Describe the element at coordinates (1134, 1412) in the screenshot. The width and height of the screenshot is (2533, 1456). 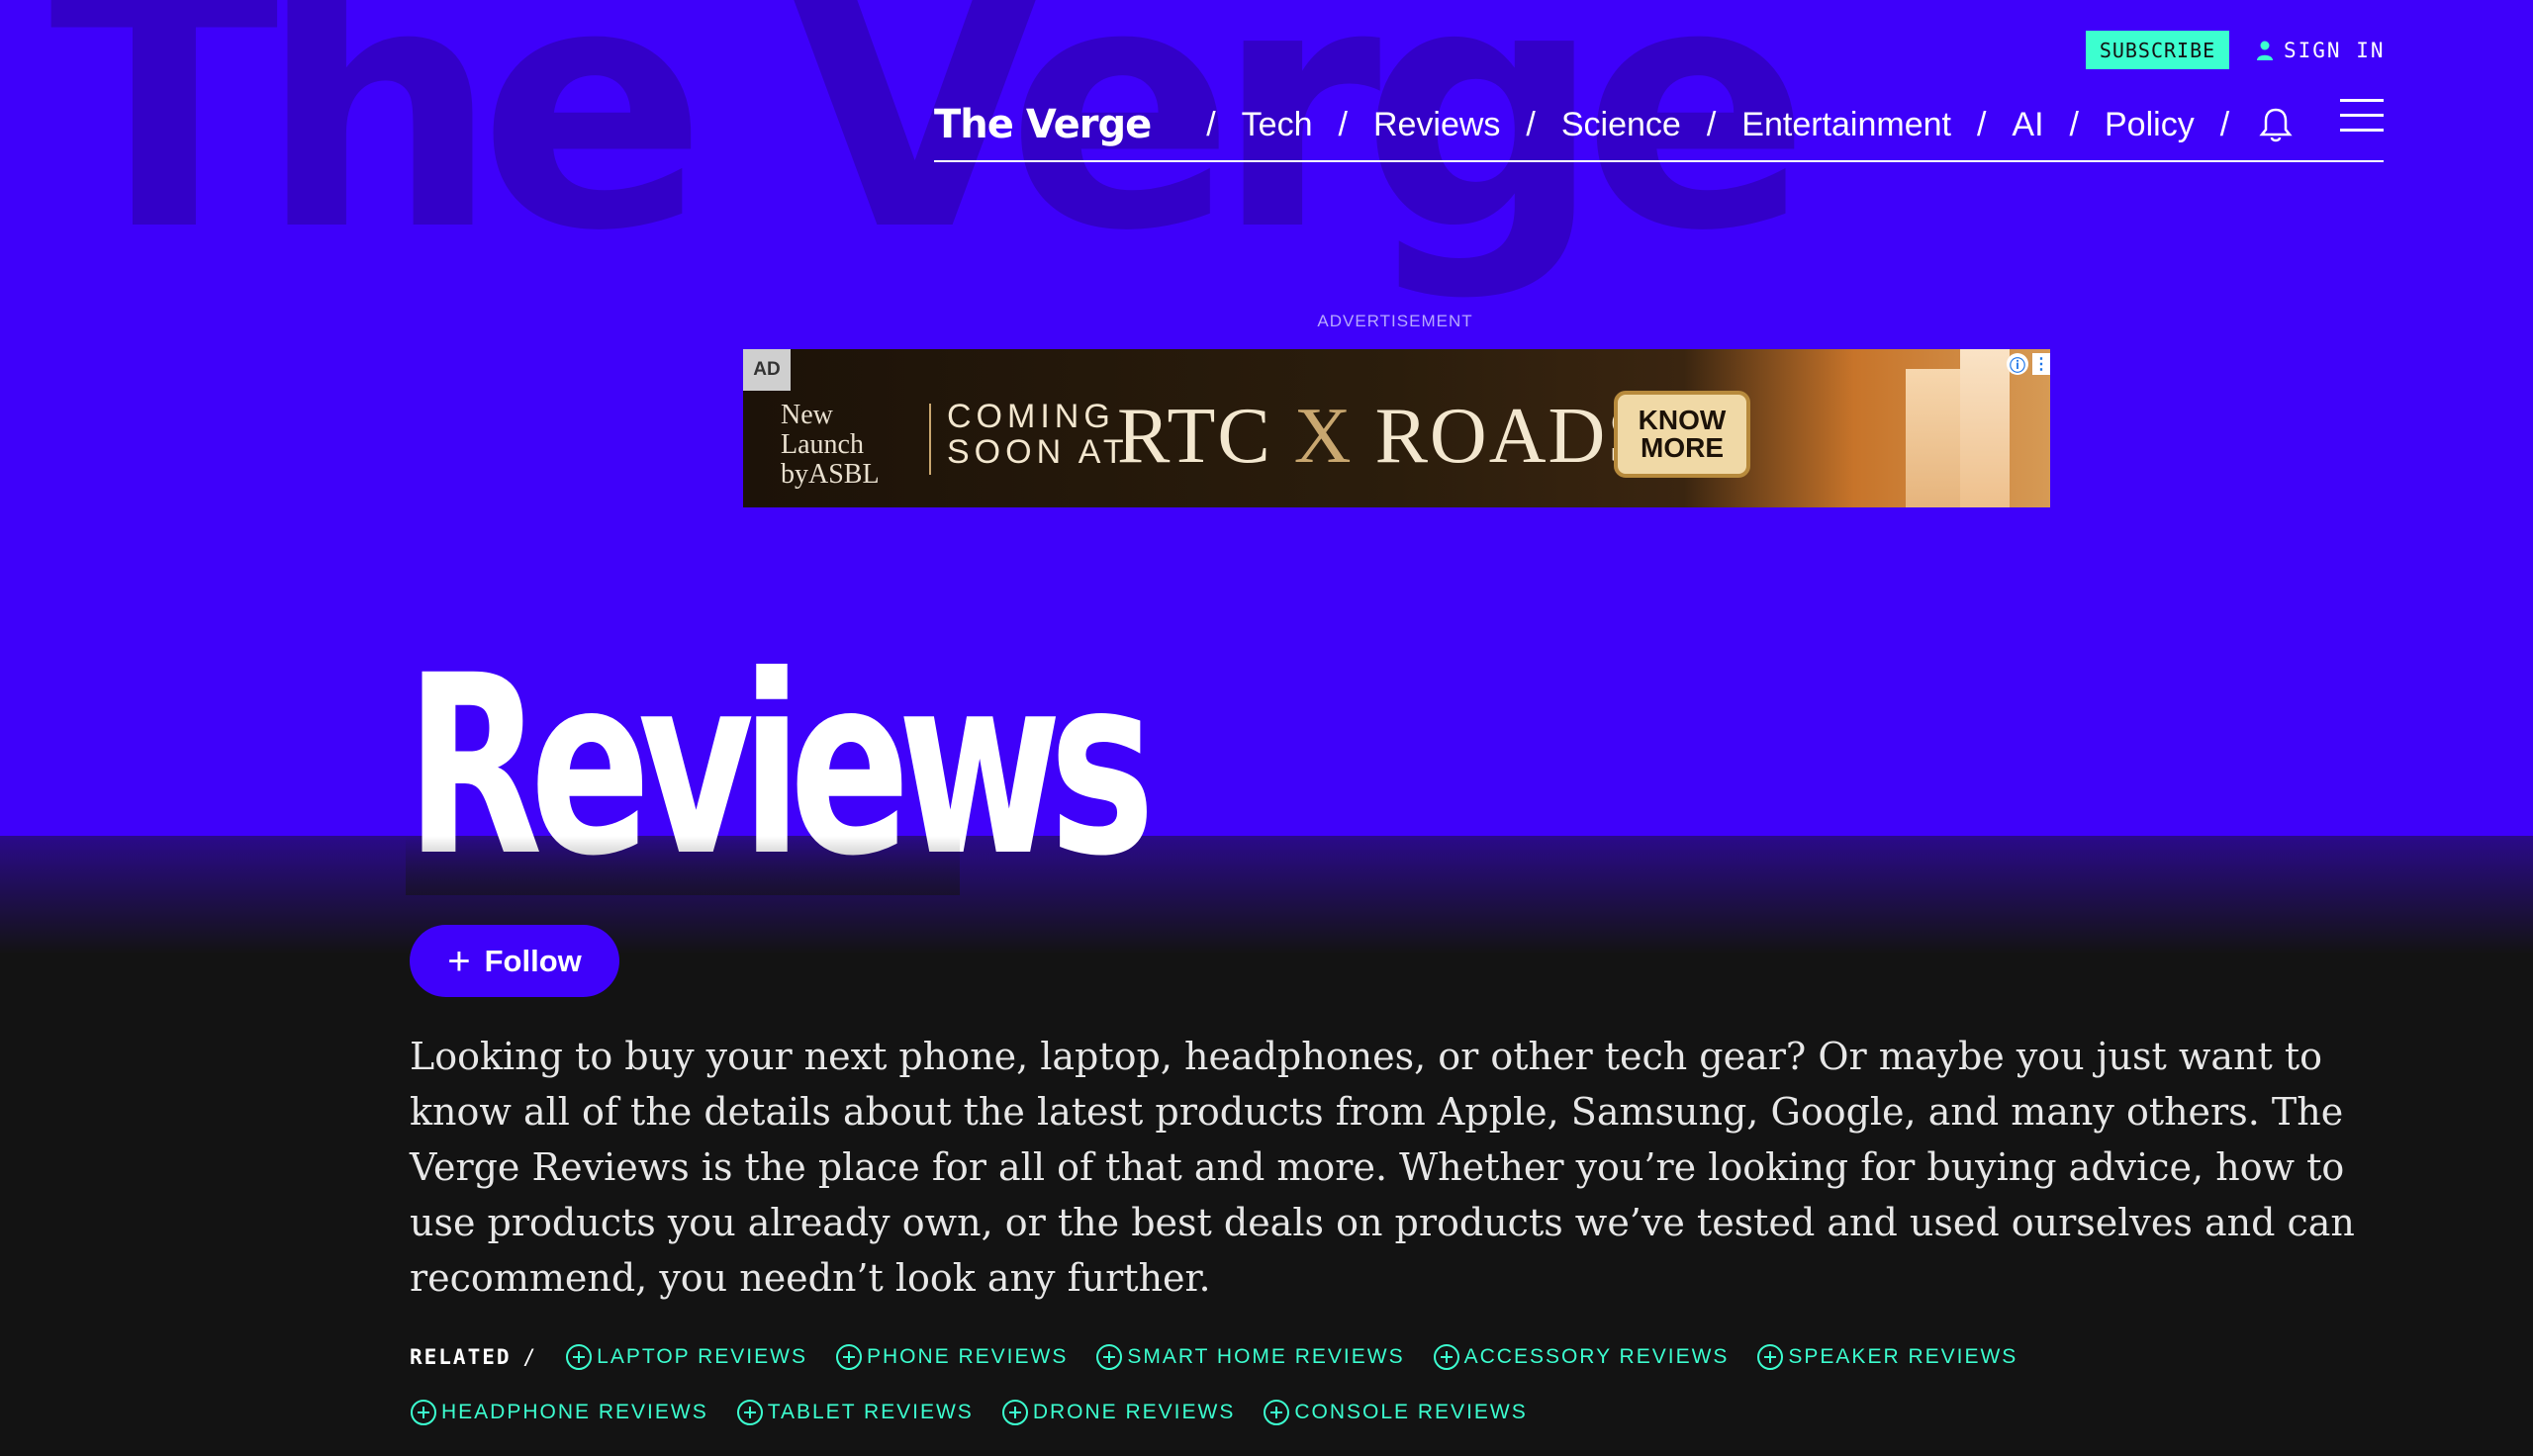
I see `related-tag-label: DRONE REVIEWS` at that location.